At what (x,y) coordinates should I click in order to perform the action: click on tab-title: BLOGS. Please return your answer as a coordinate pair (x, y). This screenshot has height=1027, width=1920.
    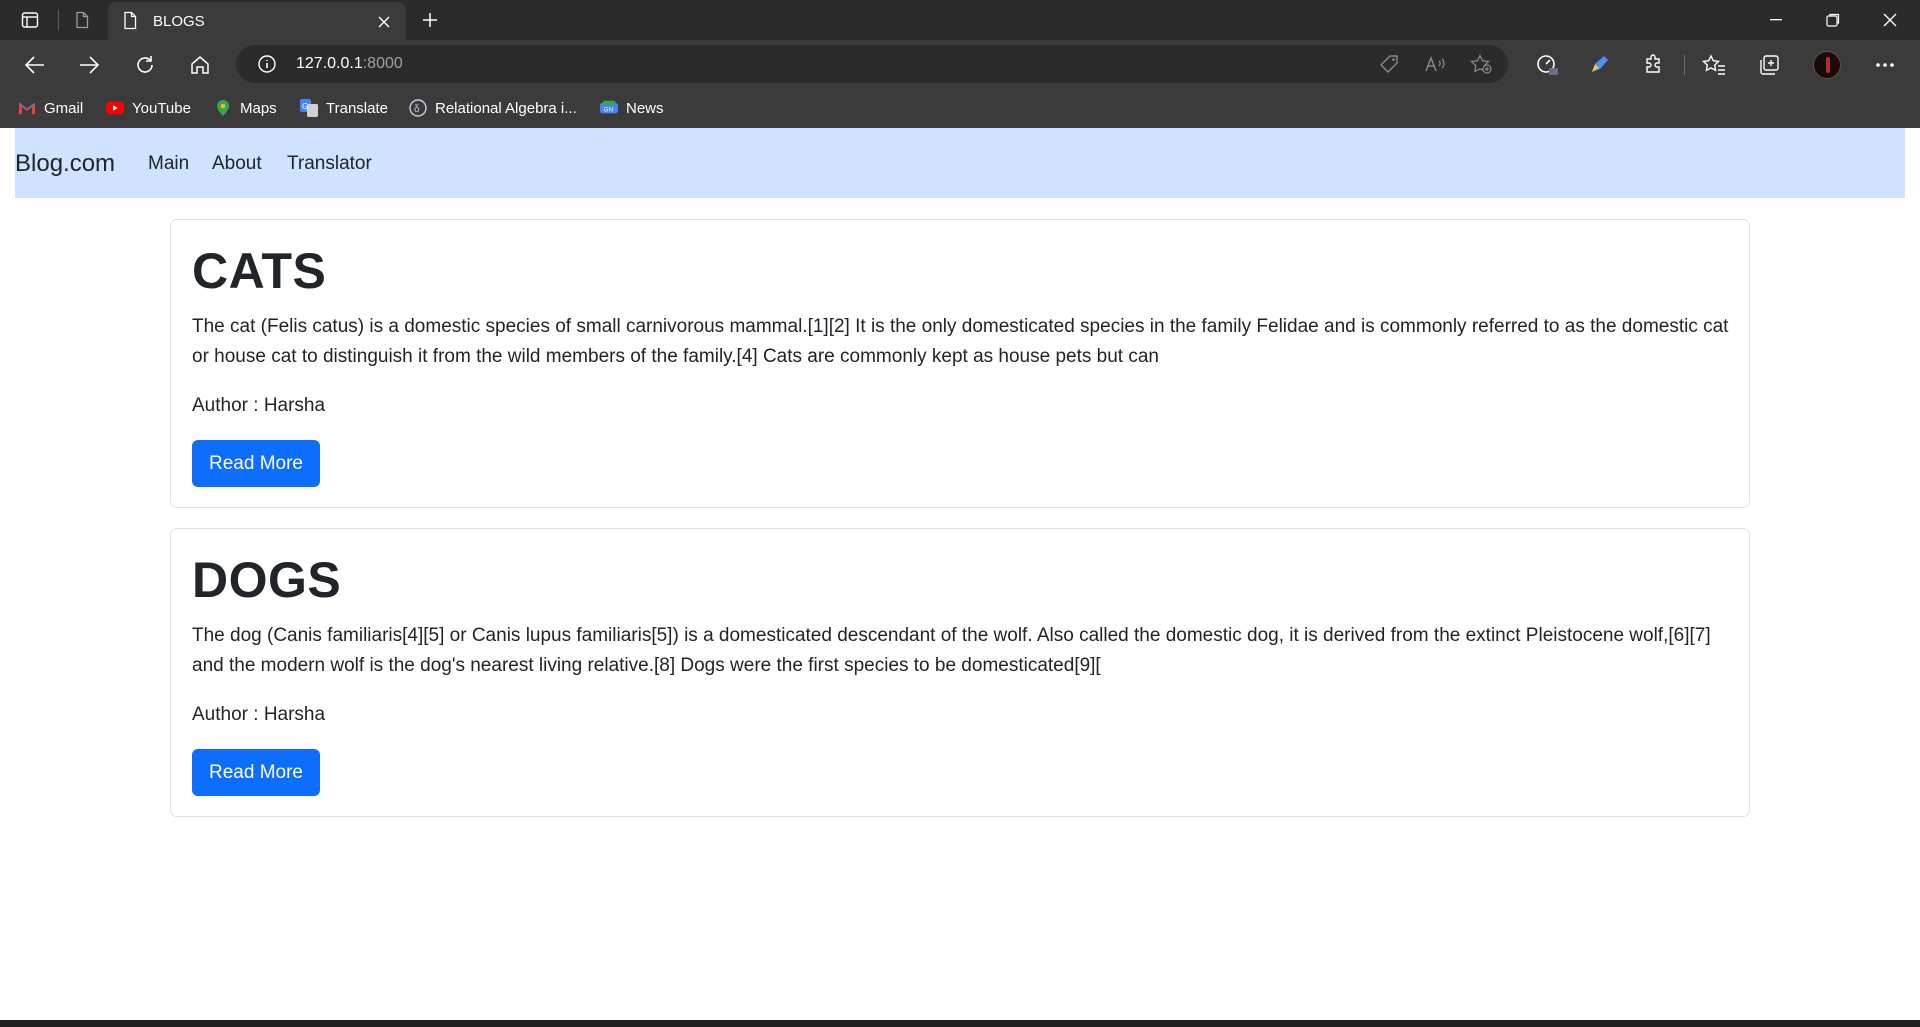
    Looking at the image, I should click on (179, 21).